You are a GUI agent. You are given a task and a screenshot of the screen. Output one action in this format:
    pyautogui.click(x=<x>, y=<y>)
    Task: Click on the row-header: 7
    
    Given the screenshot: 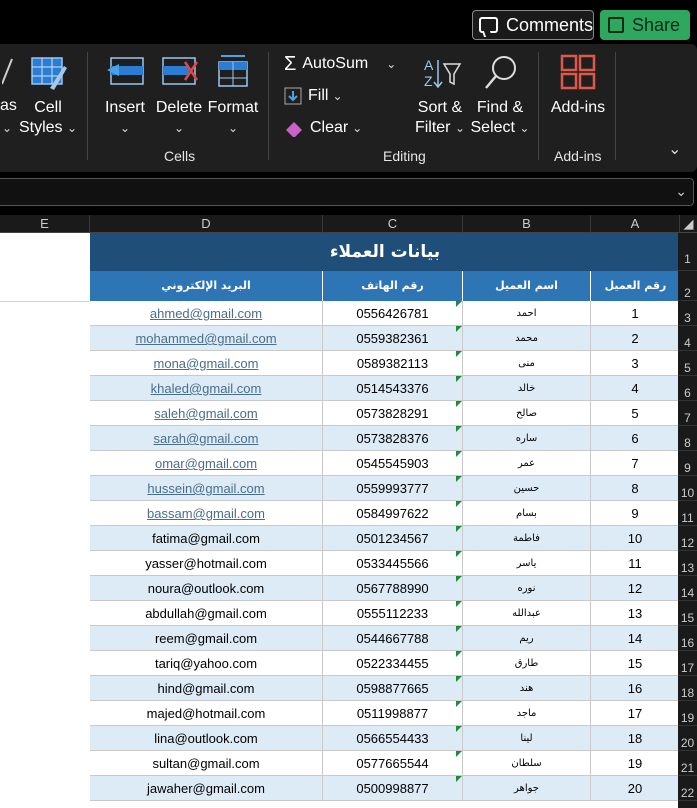 What is the action you would take?
    pyautogui.click(x=687, y=413)
    